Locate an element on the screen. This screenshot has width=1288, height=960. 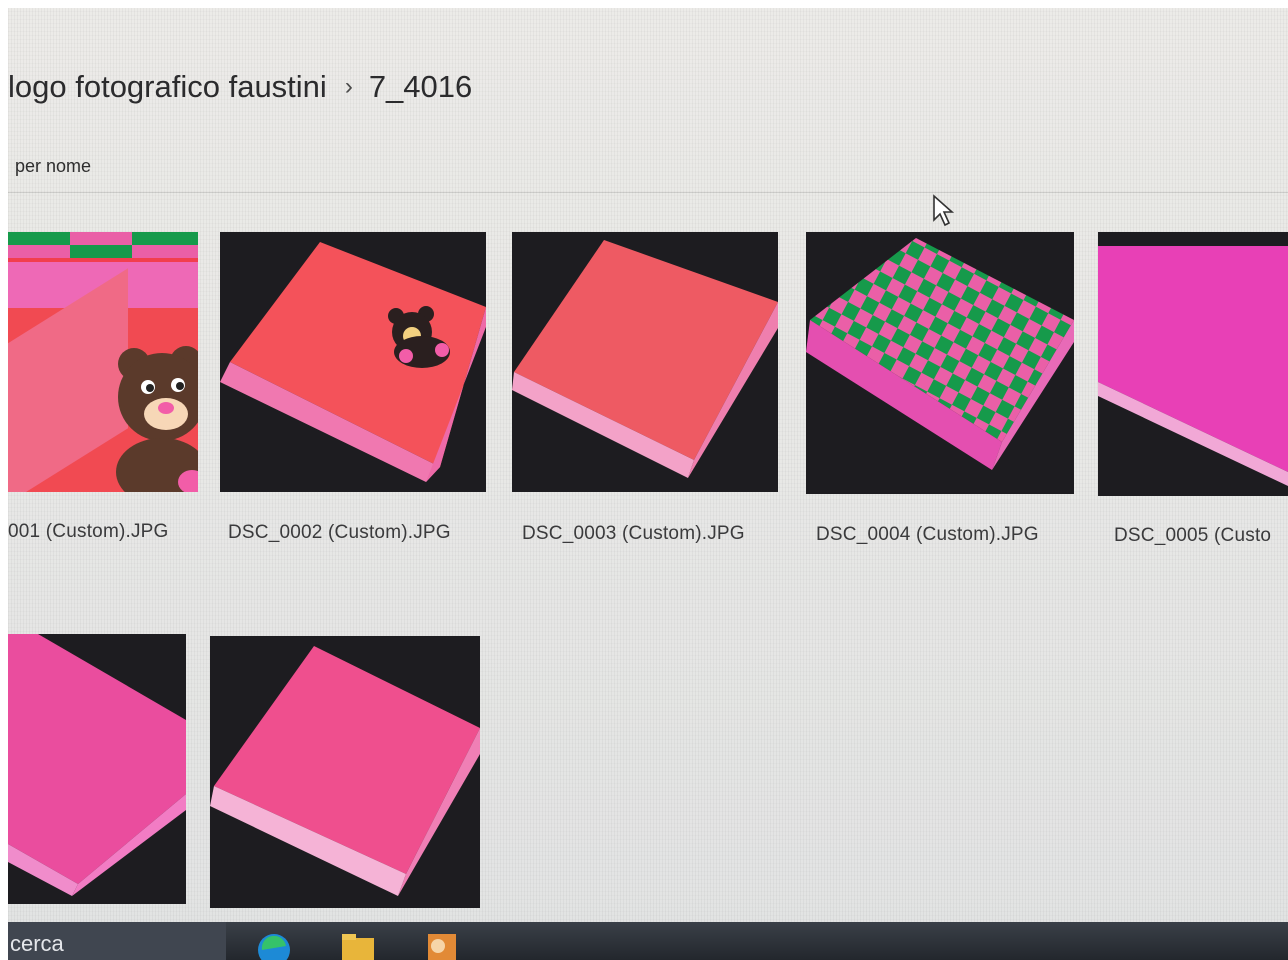
taskbar-search-box: cerca is located at coordinates (117, 941).